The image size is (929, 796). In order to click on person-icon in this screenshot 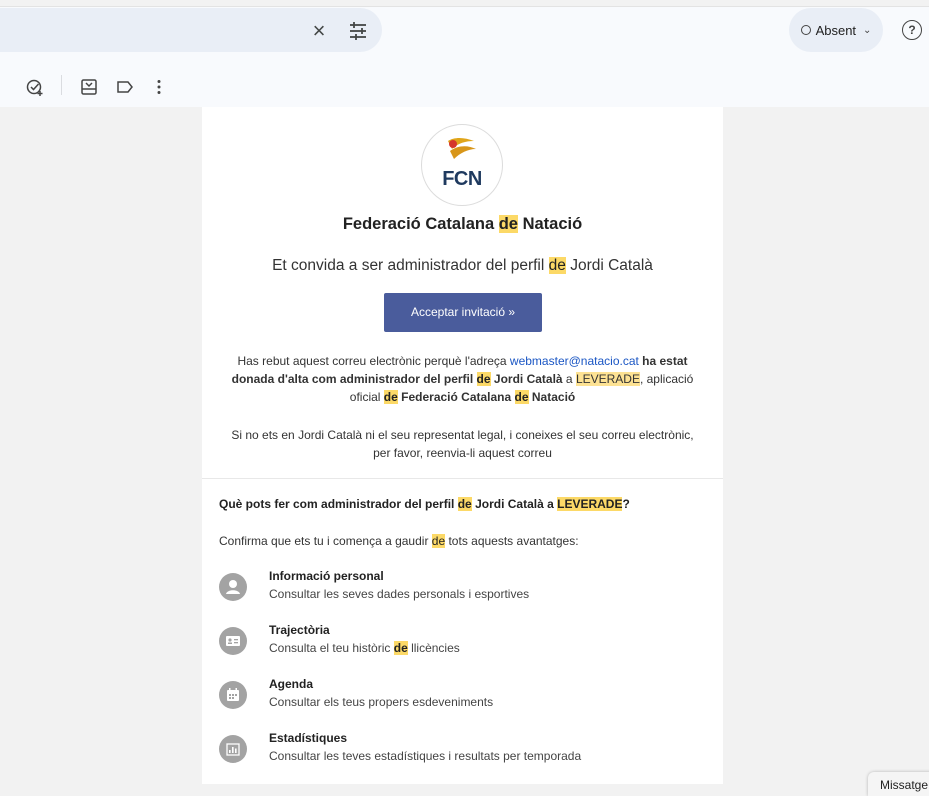, I will do `click(233, 587)`.